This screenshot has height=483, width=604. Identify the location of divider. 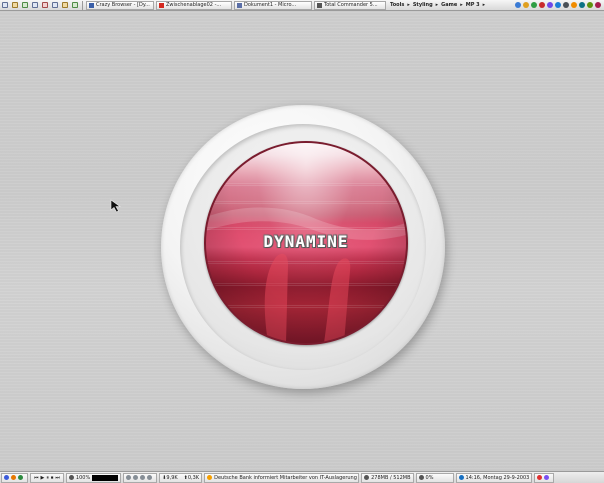
(82, 5).